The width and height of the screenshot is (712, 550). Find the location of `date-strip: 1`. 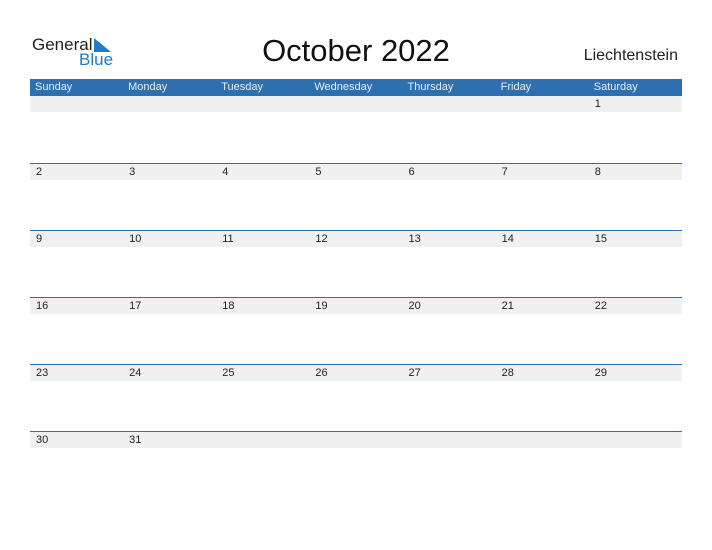

date-strip: 1 is located at coordinates (356, 104).